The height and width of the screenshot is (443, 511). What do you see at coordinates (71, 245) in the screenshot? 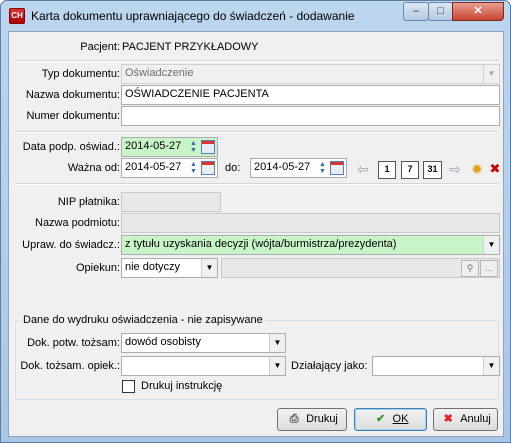
I see `entitlement-label: Upraw. do świadcz.:` at bounding box center [71, 245].